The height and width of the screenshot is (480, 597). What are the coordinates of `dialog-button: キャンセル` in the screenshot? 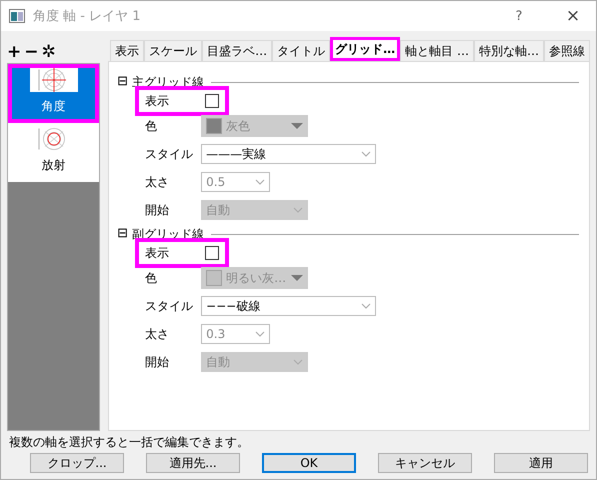 It's located at (425, 463).